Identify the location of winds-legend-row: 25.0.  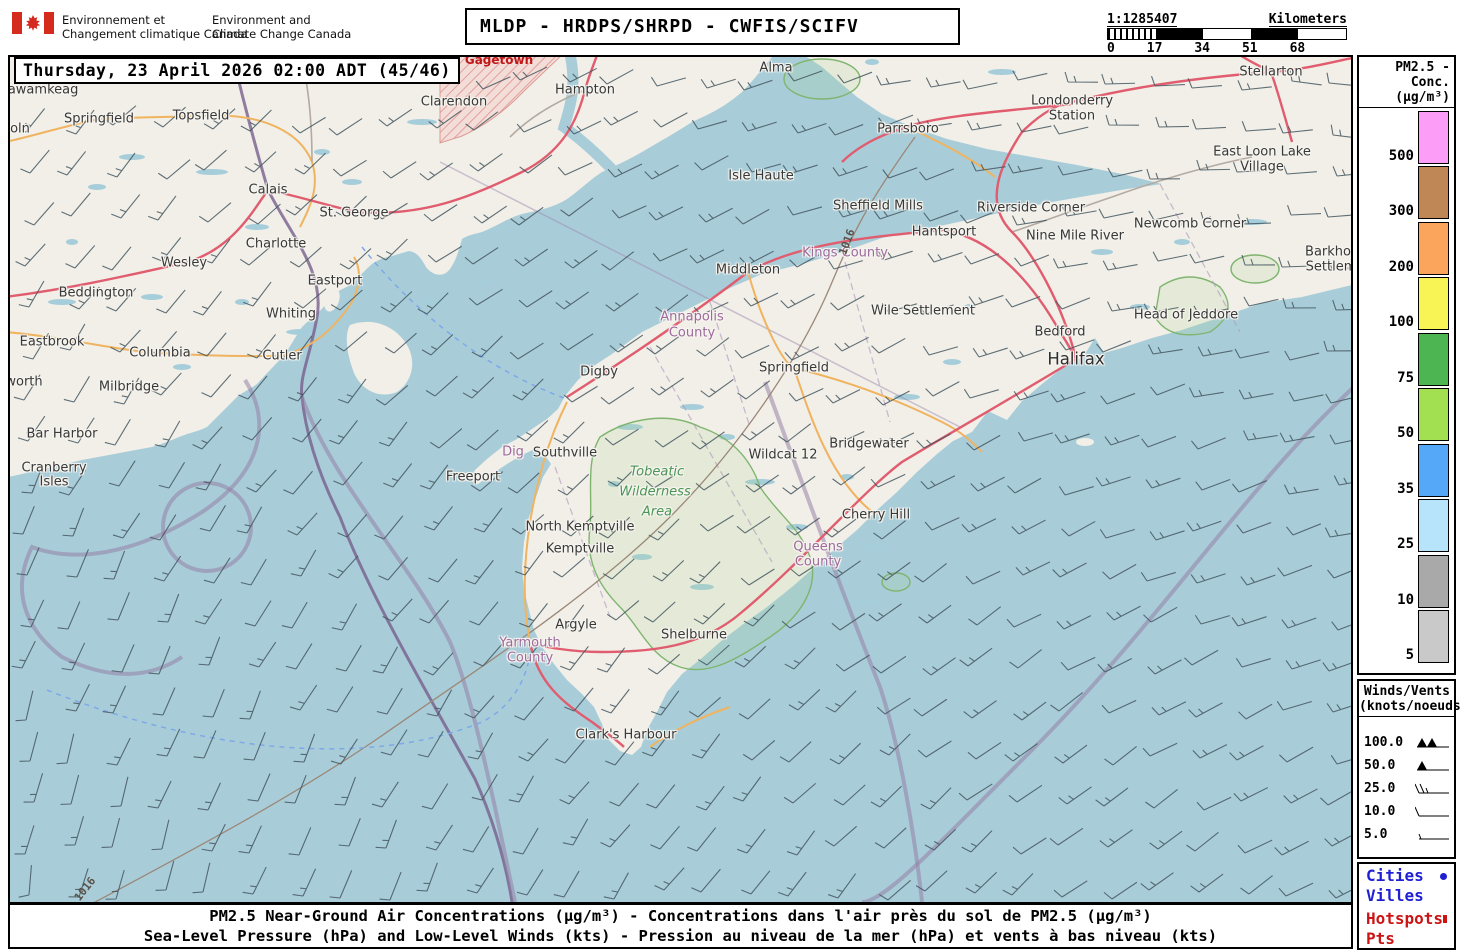
(1406, 788).